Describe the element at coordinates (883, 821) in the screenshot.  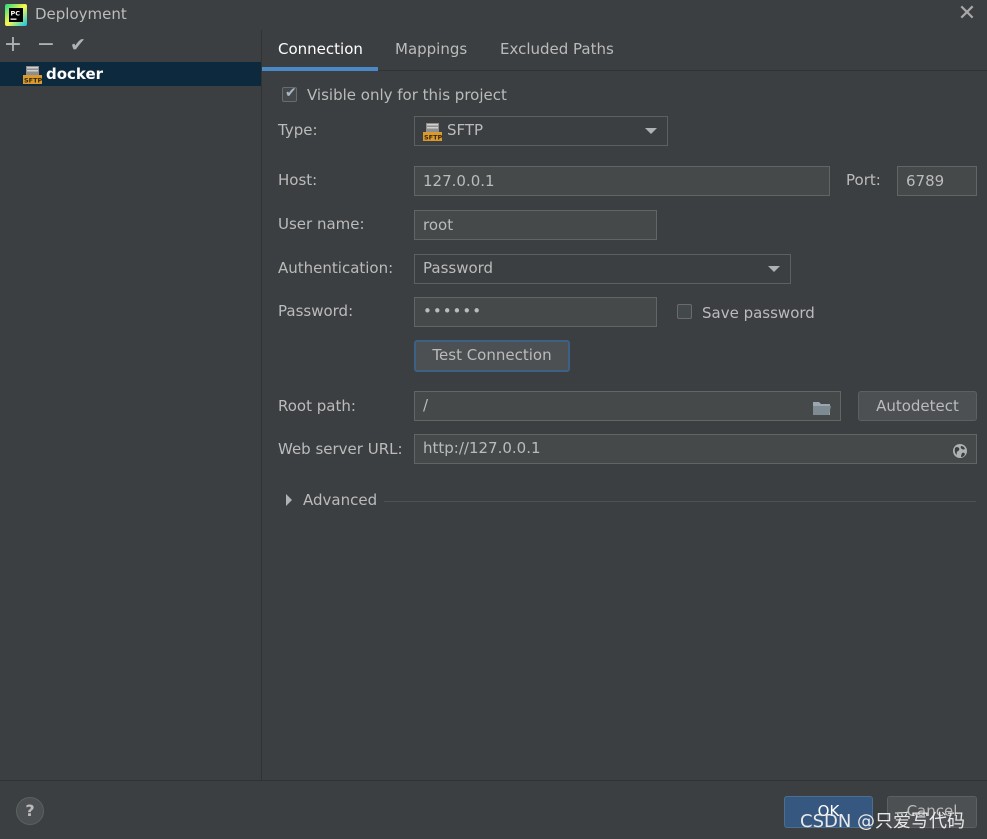
I see `watermark-text: CSDN @只爱写代码` at that location.